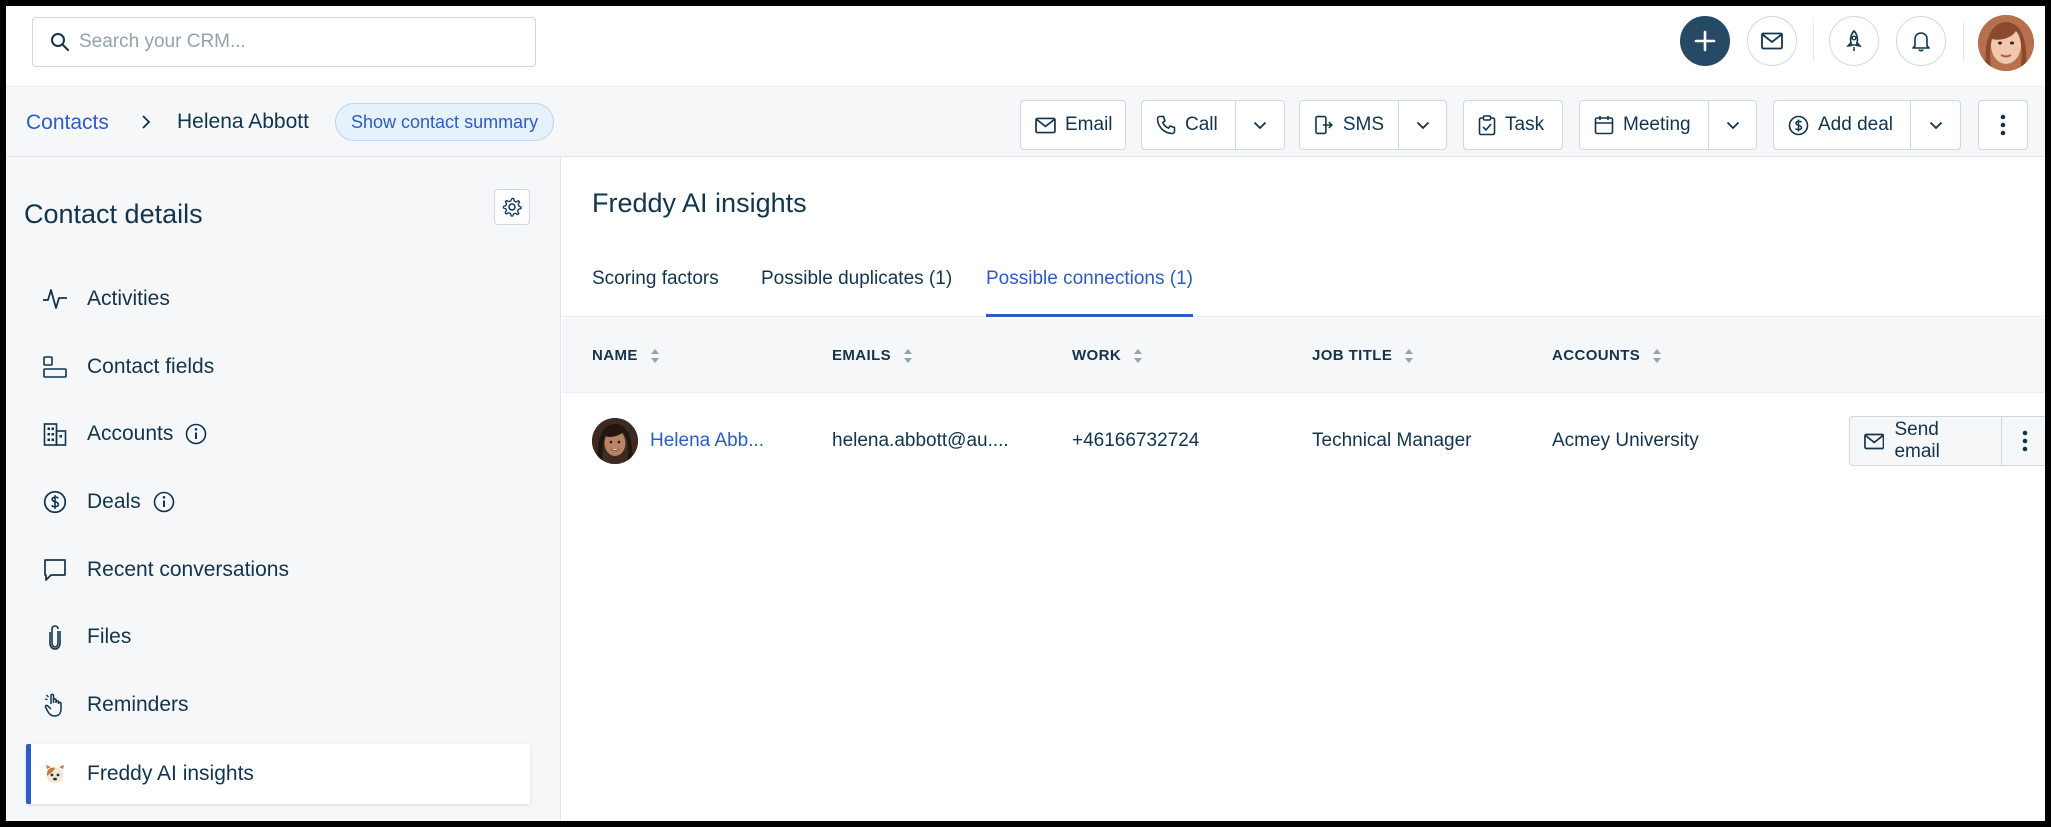  Describe the element at coordinates (109, 636) in the screenshot. I see `sidebar-item-label: Files` at that location.